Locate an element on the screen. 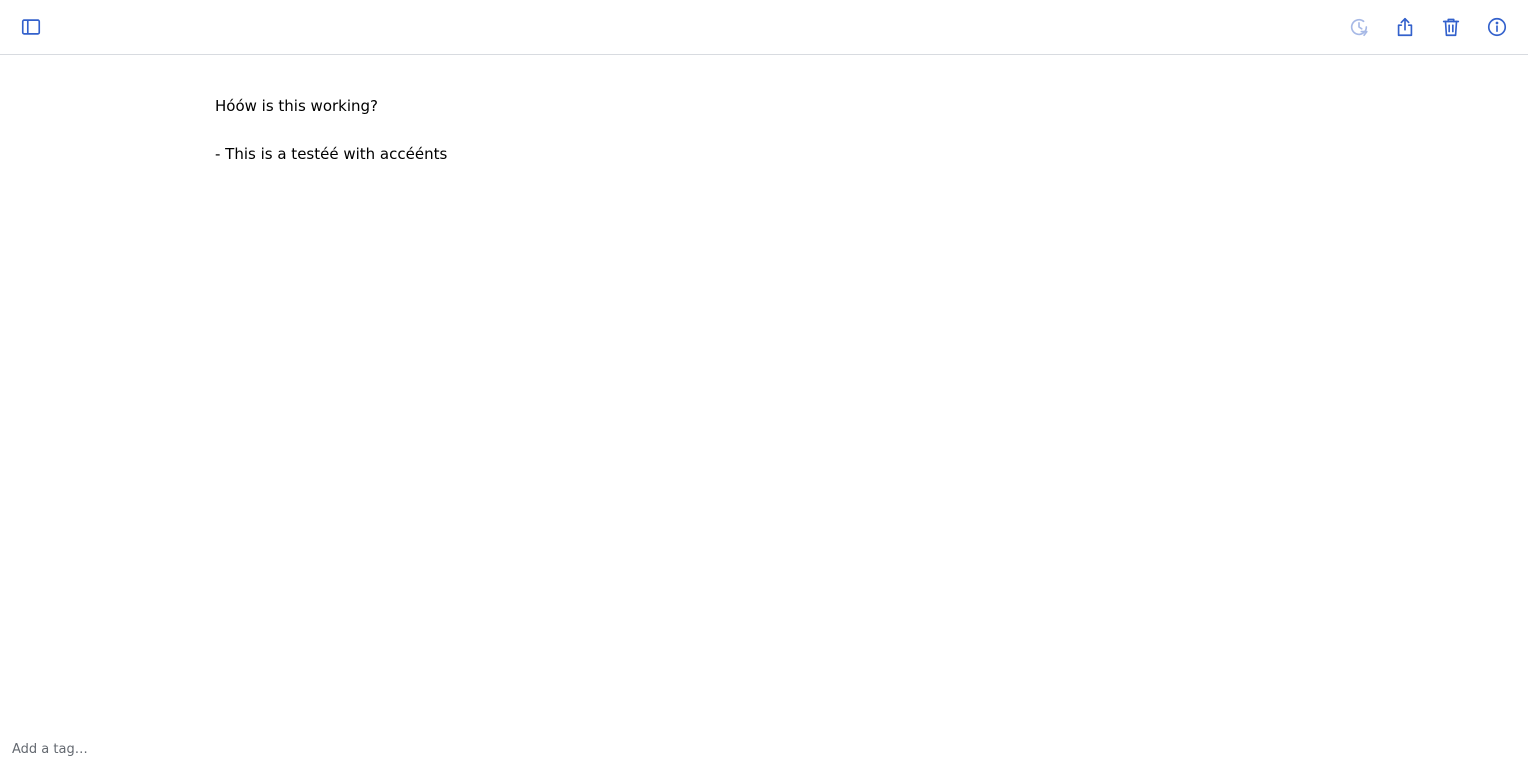 This screenshot has width=1528, height=770. note-line is located at coordinates (765, 130).